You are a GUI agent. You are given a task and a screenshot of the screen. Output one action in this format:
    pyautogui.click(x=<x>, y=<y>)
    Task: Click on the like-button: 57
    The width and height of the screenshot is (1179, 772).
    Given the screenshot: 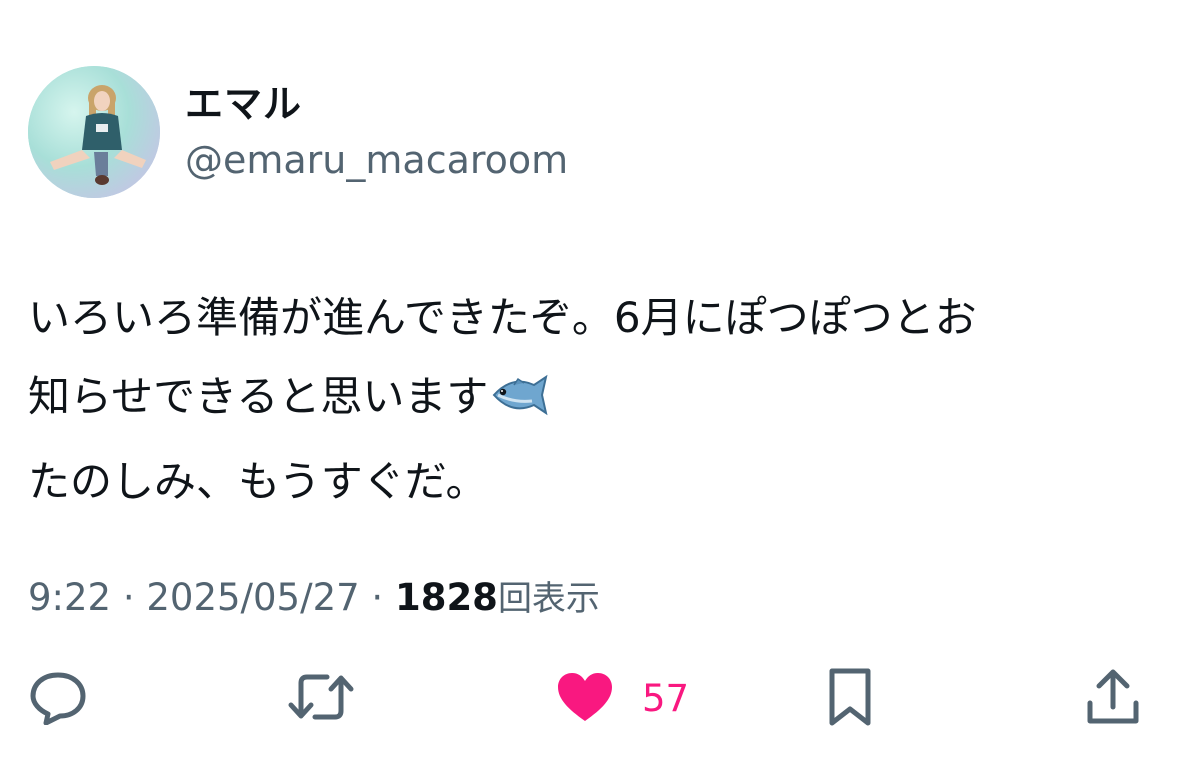 What is the action you would take?
    pyautogui.click(x=622, y=699)
    